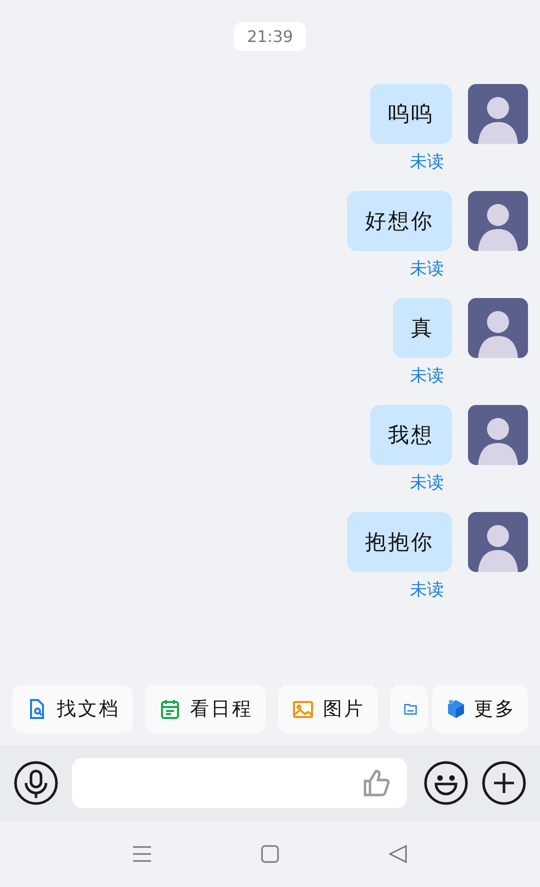 The image size is (540, 887). I want to click on message-input, so click(239, 783).